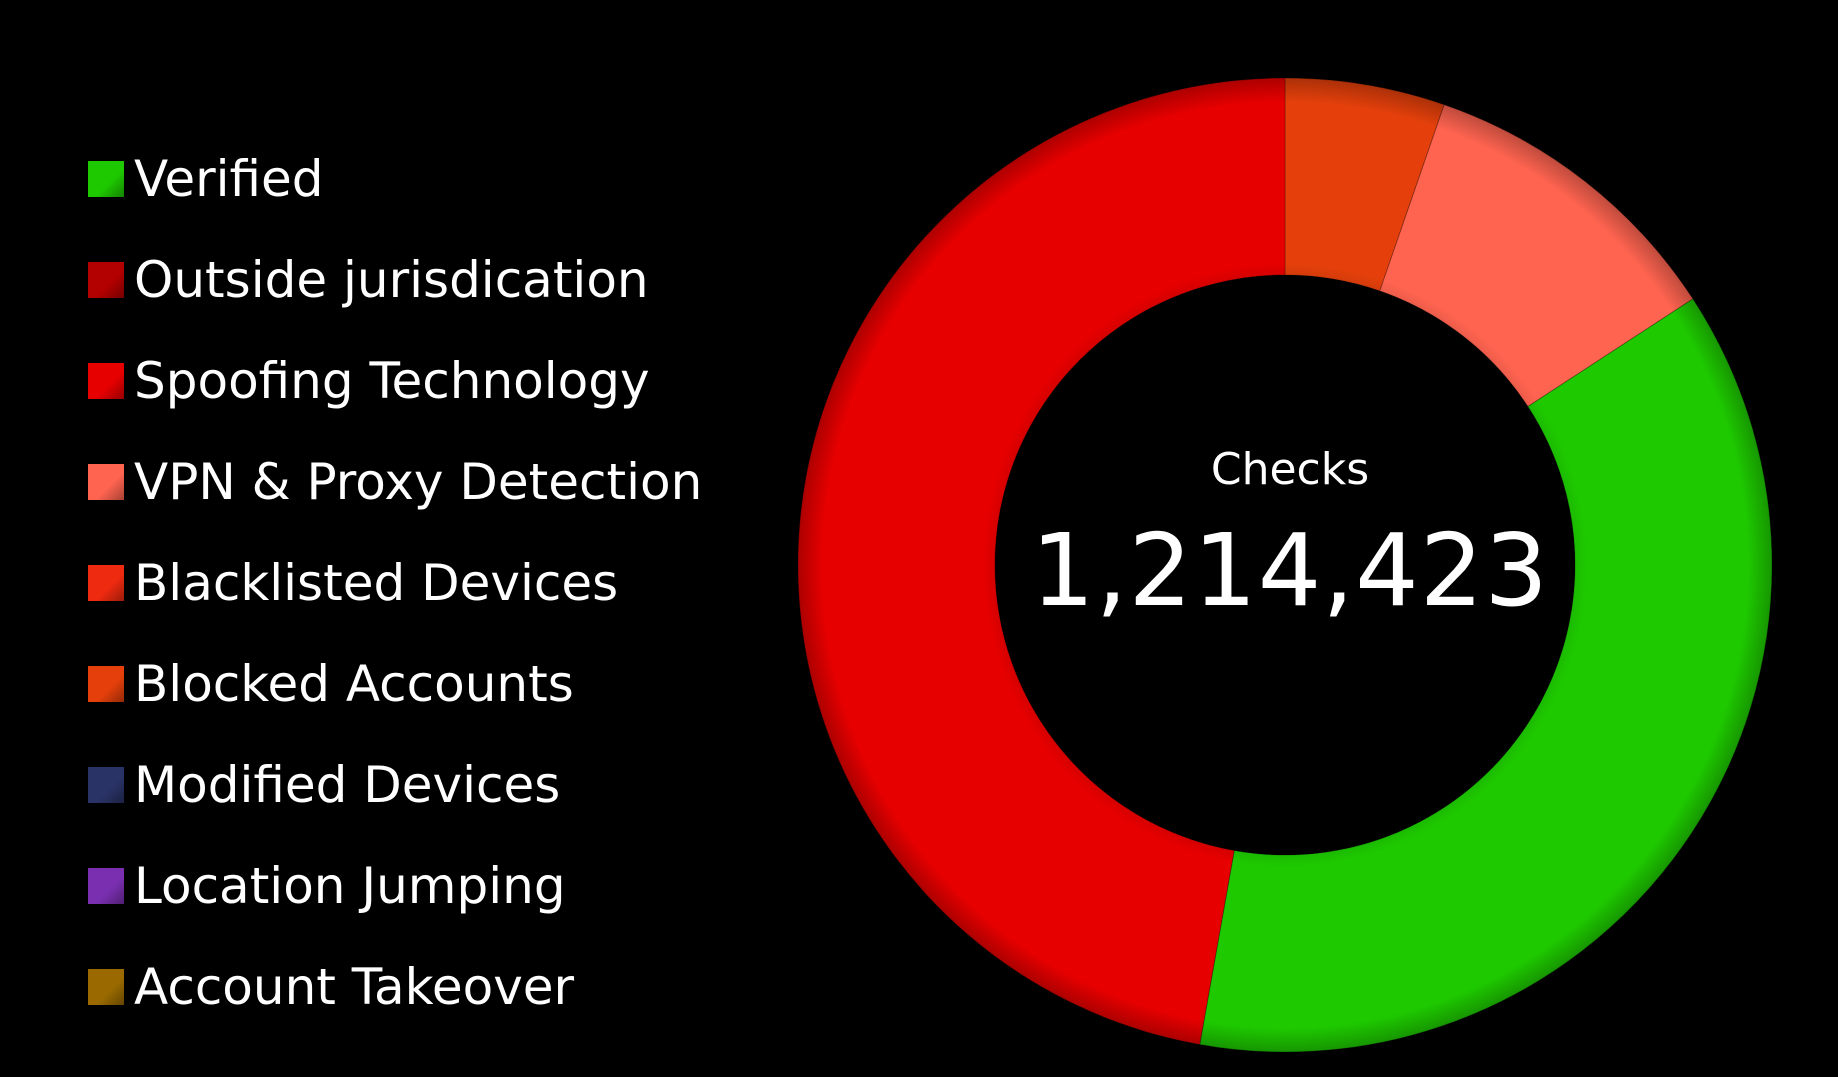  I want to click on center-value: 1,214,423, so click(1290, 570).